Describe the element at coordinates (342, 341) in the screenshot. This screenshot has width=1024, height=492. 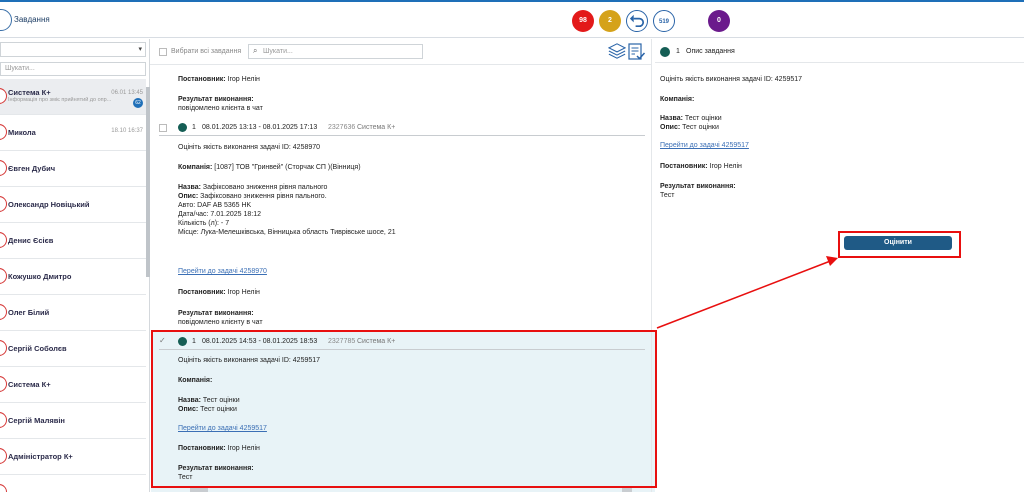
I see `task-id: 2327785` at that location.